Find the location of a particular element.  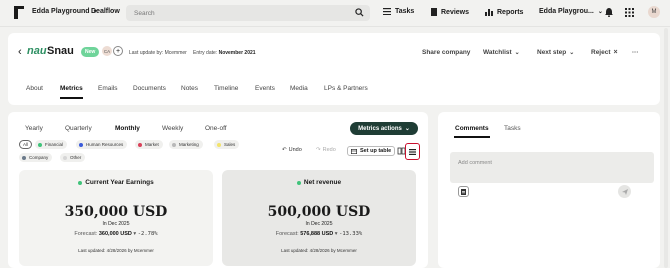

nav-reports: Reports is located at coordinates (504, 12).